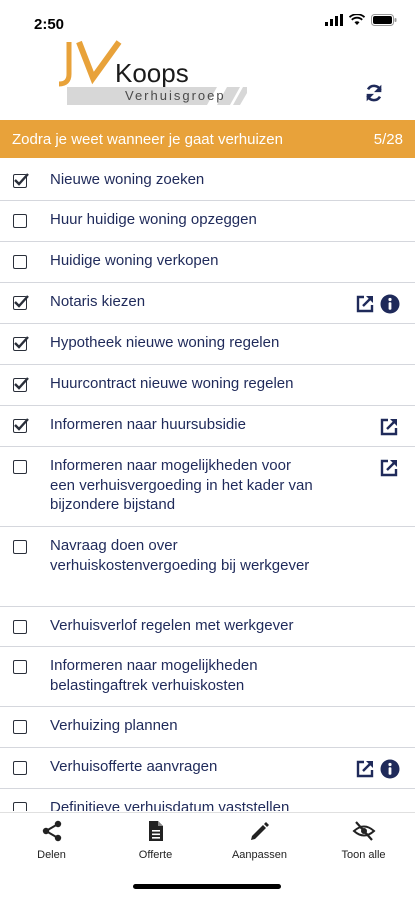  Describe the element at coordinates (51, 855) in the screenshot. I see `share-label: Delen` at that location.